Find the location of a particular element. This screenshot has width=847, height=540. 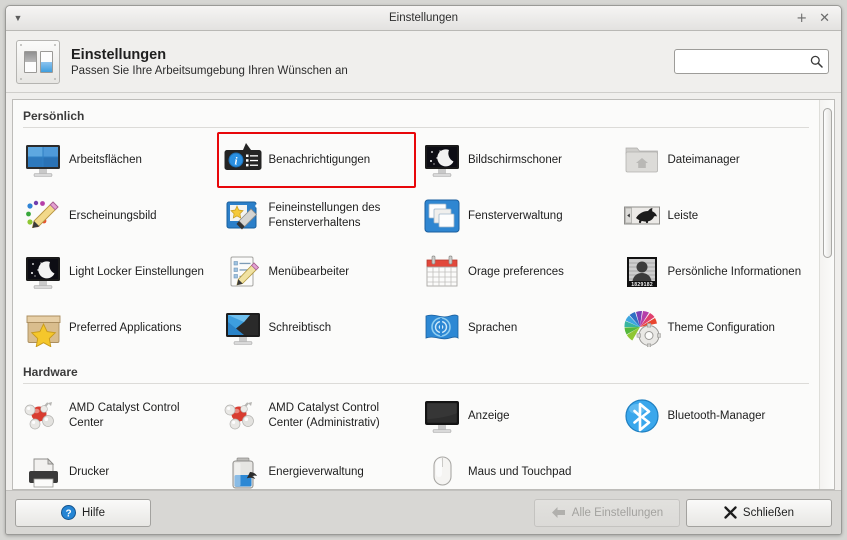

settings-item: i Benachrichtigungen is located at coordinates (316, 160).